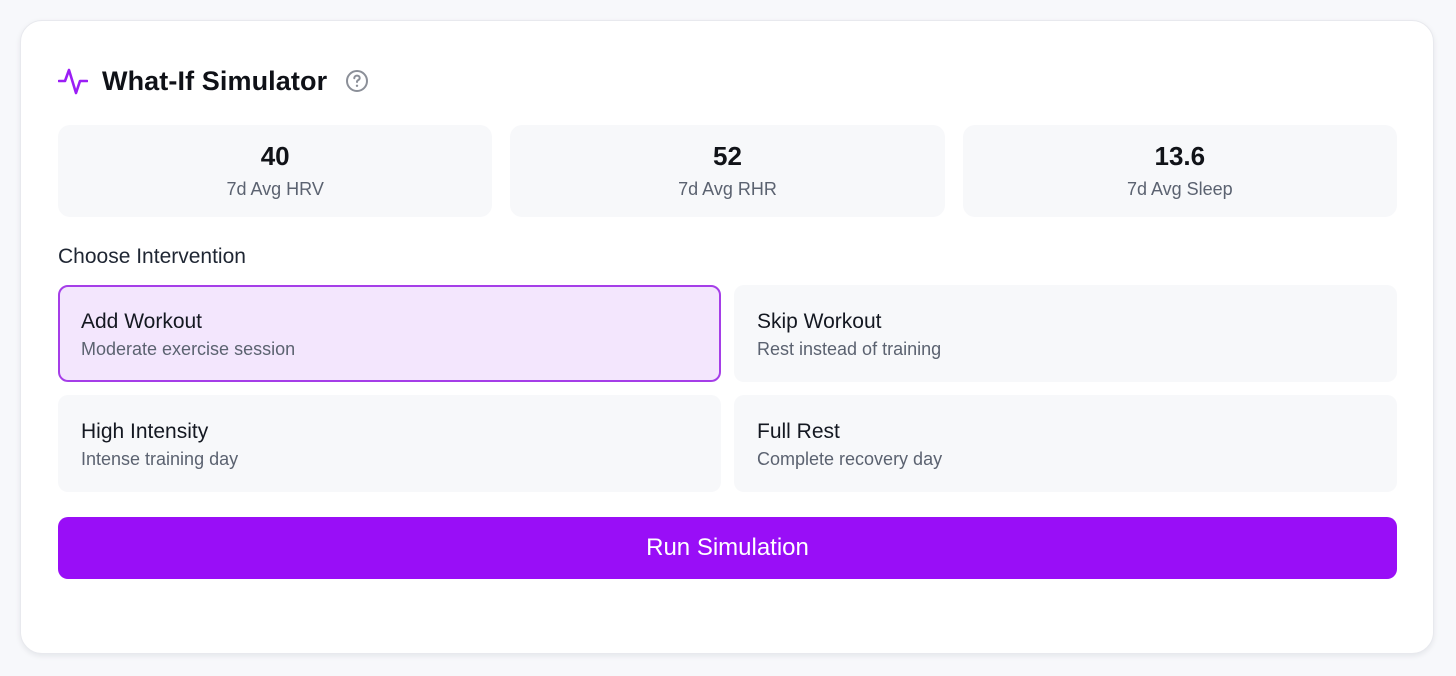 This screenshot has height=676, width=1456. I want to click on option-skip-workout: Skip Workout Rest instead of training, so click(1065, 333).